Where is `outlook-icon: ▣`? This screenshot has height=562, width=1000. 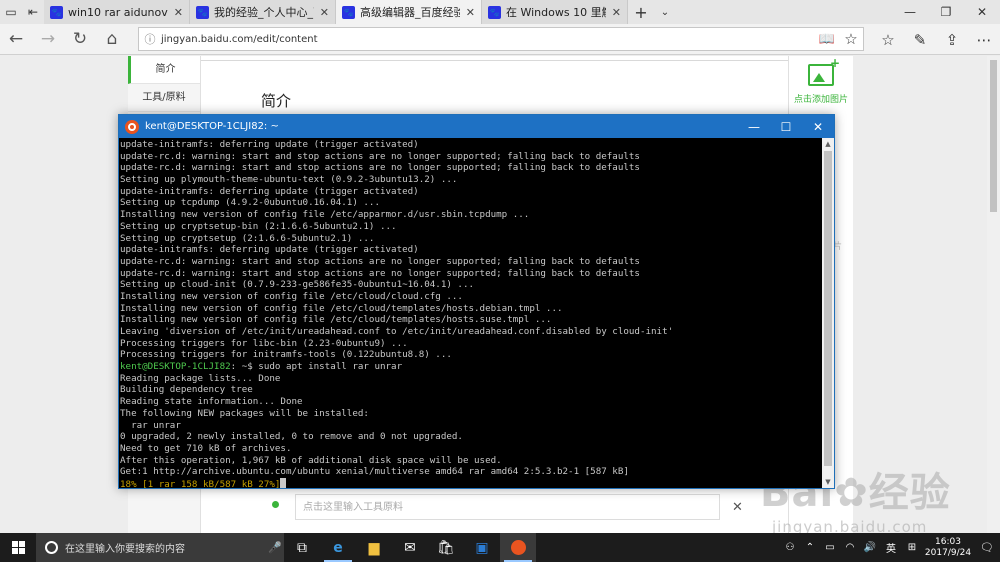
outlook-icon: ▣ is located at coordinates (482, 547).